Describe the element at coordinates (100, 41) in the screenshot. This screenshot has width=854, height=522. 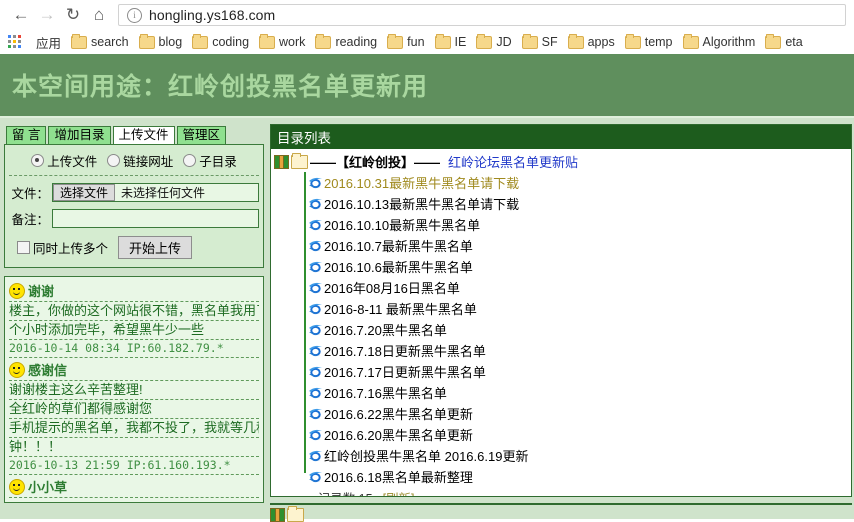
I see `bookmark-item: search` at that location.